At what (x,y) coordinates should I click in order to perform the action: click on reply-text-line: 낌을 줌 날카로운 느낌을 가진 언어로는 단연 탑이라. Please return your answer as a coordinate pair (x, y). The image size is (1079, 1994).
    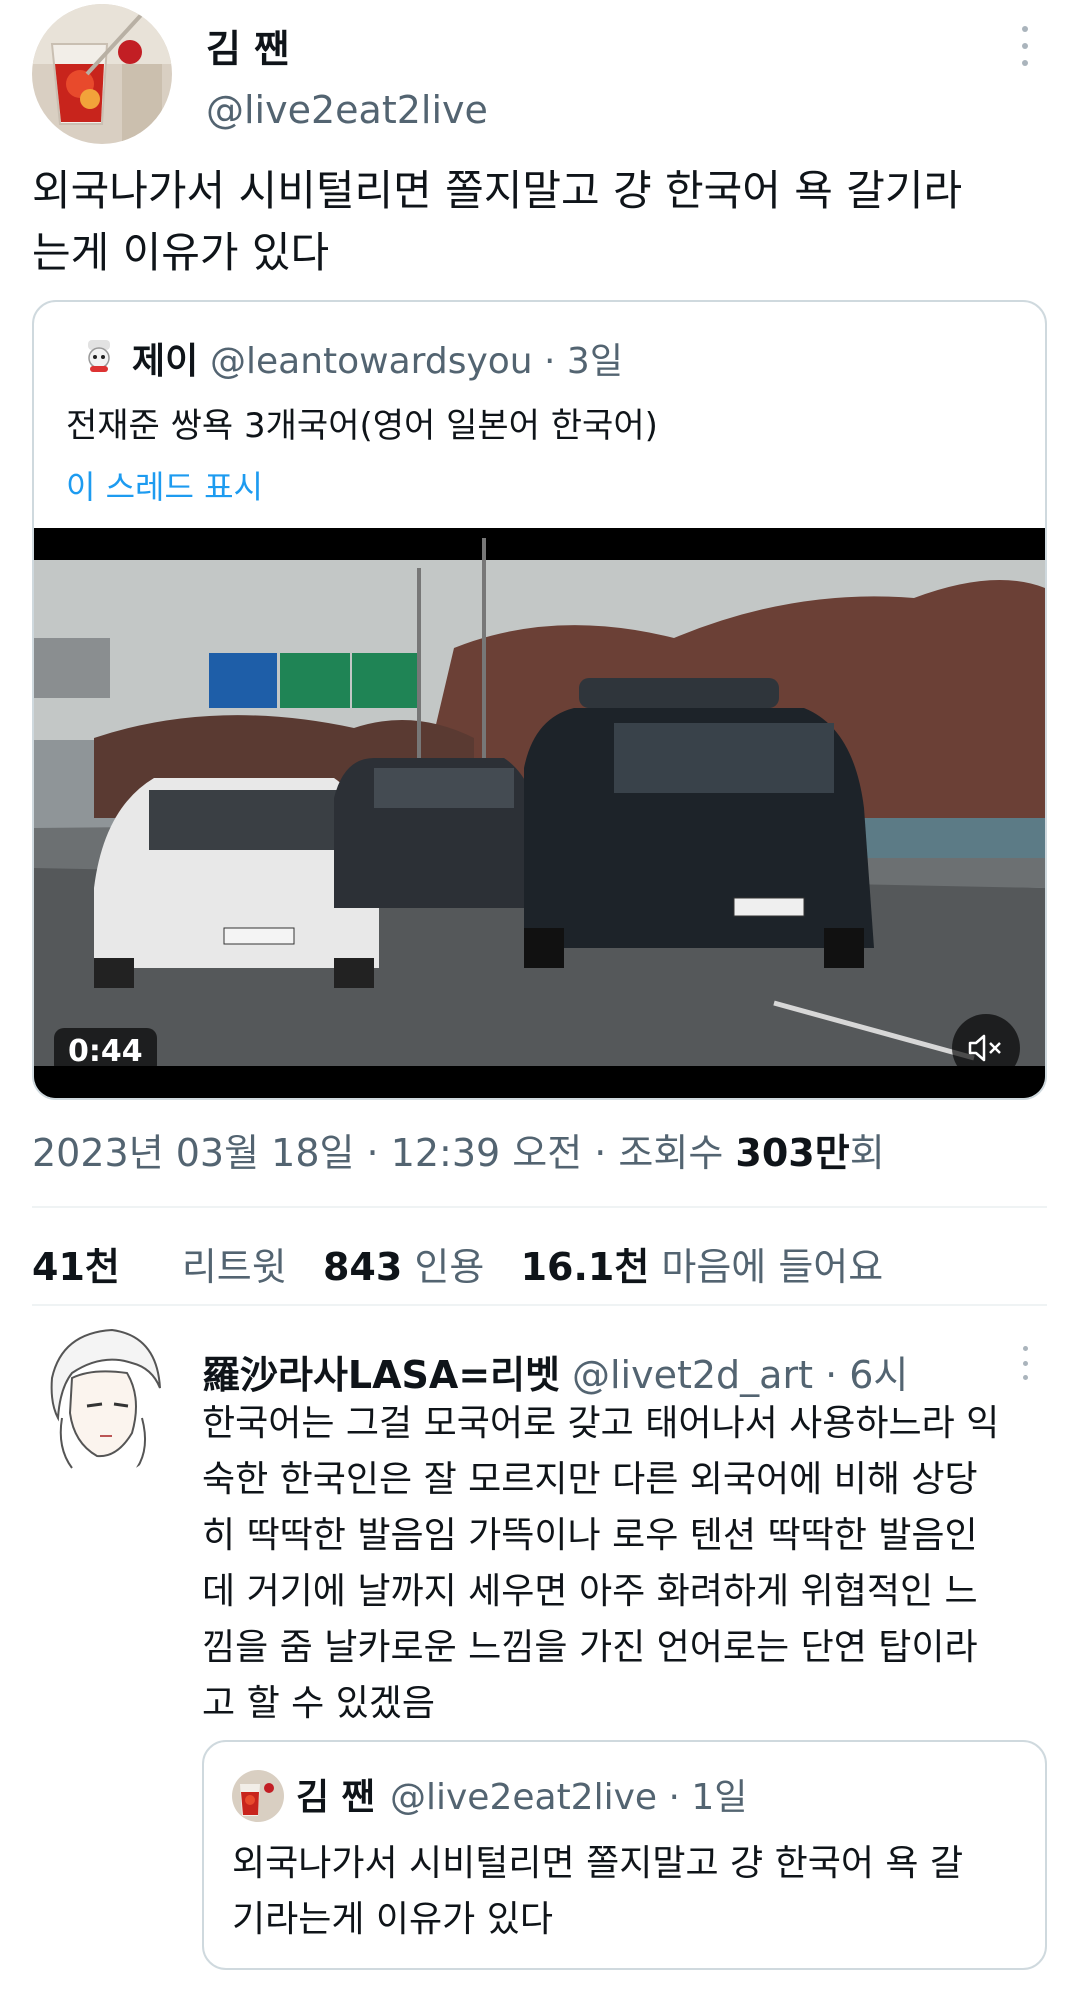
    Looking at the image, I should click on (590, 1647).